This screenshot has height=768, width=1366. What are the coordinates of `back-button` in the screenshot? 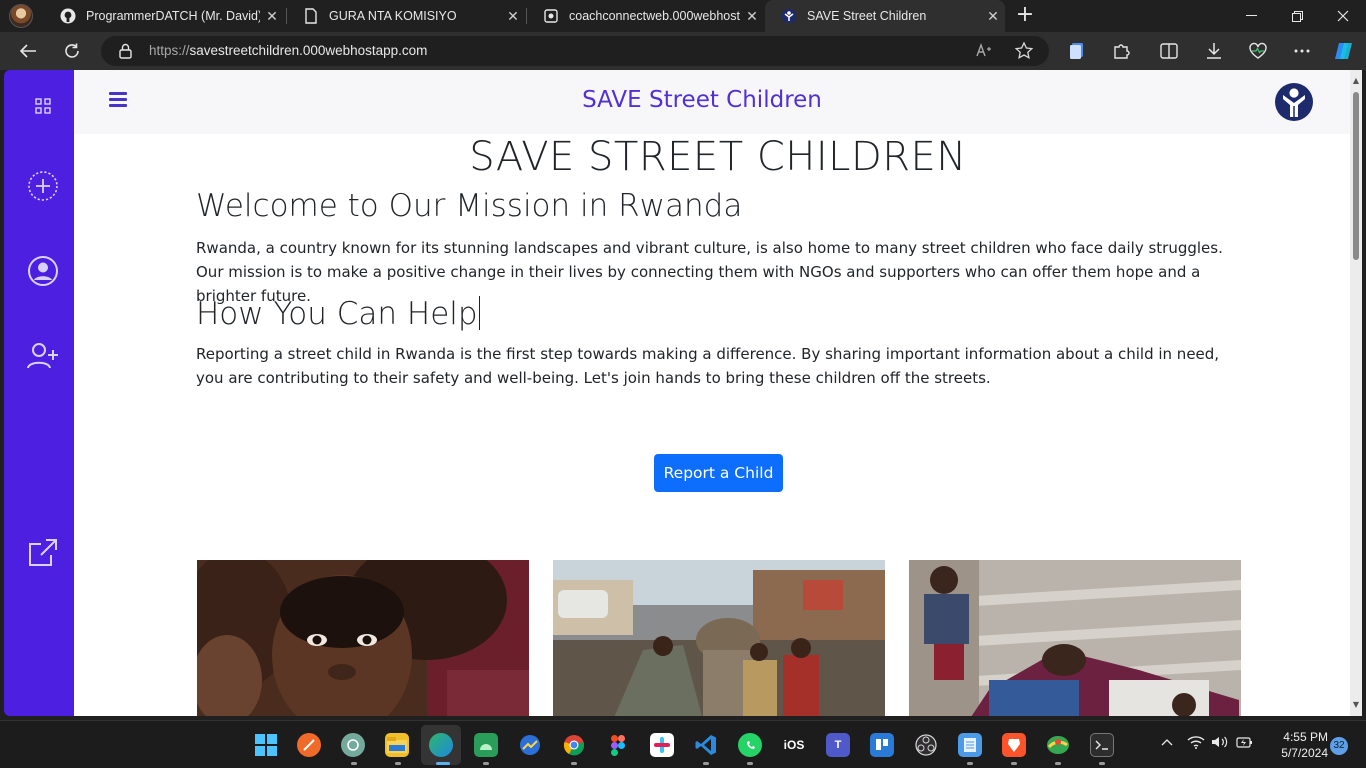 It's located at (28, 51).